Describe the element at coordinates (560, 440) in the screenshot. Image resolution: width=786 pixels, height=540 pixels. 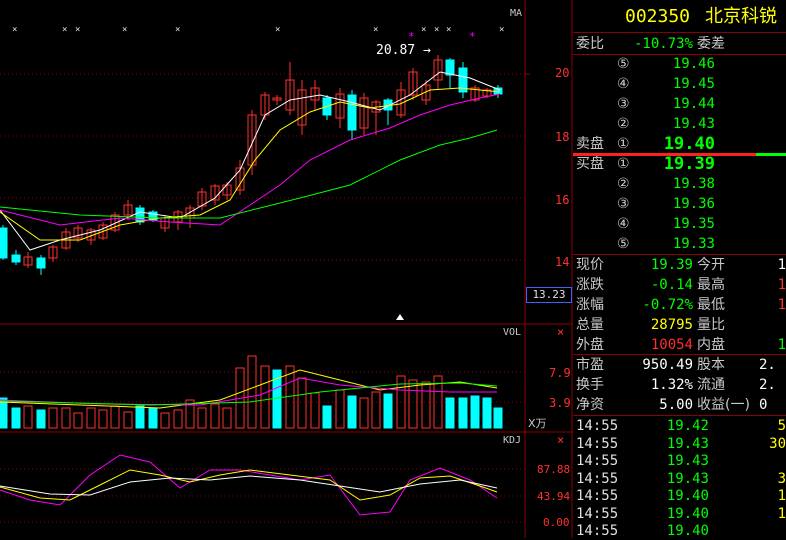
I see `kdj-close-icon: ×` at that location.